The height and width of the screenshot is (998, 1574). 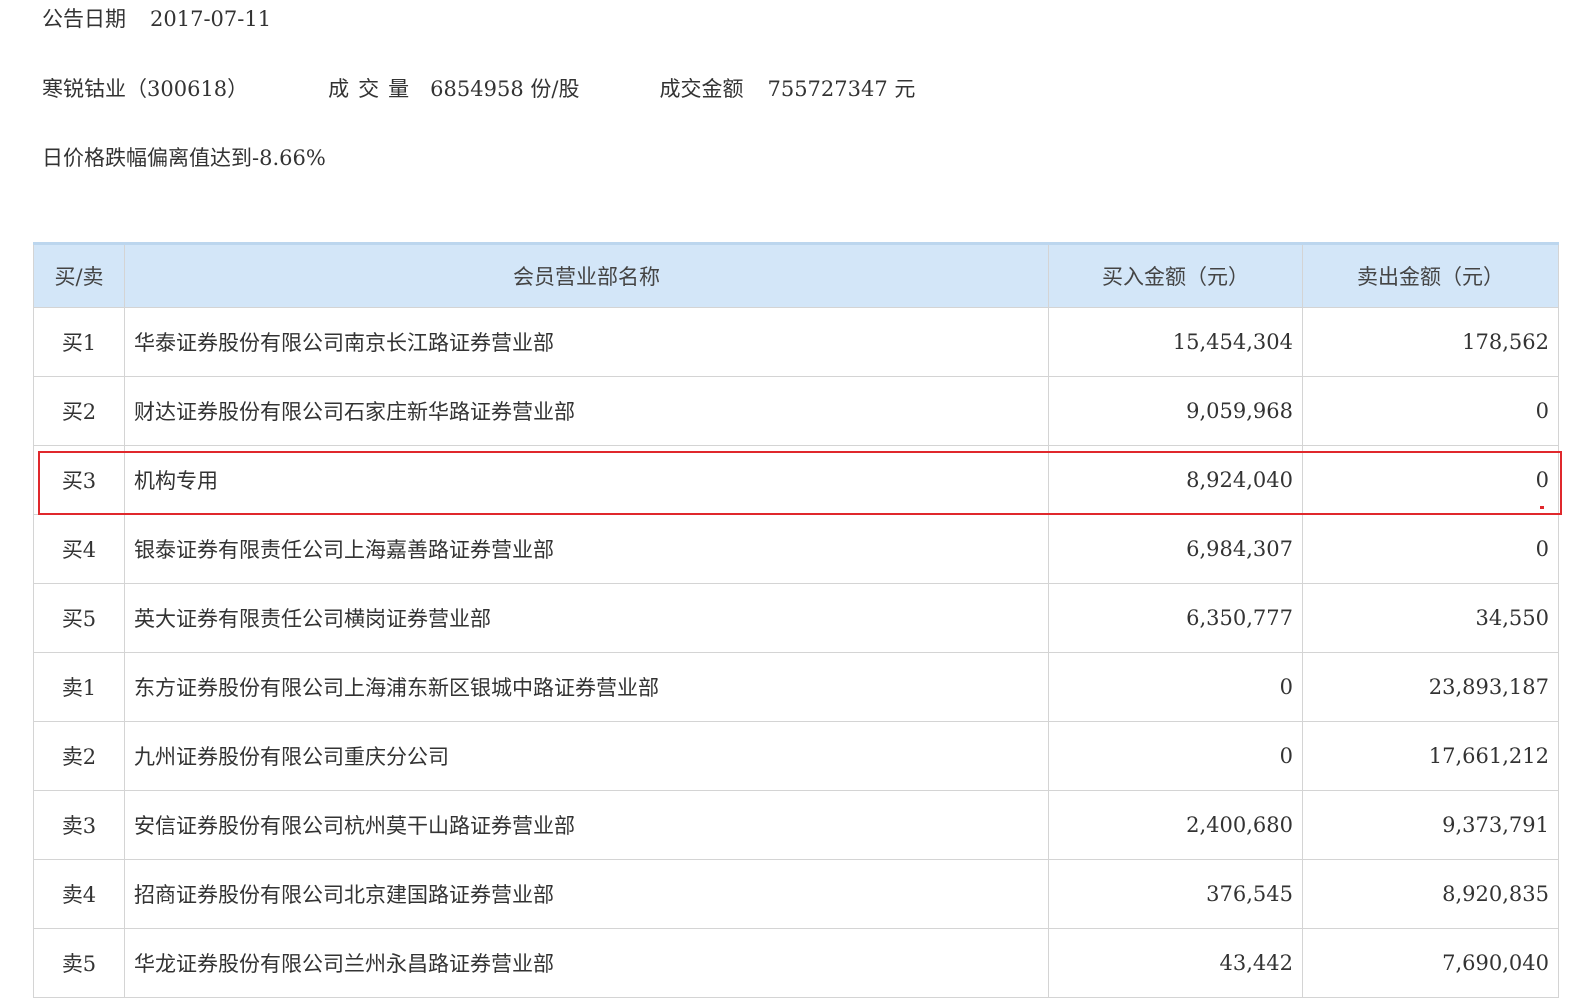 I want to click on row-buy-sell: 买4, so click(x=79, y=549).